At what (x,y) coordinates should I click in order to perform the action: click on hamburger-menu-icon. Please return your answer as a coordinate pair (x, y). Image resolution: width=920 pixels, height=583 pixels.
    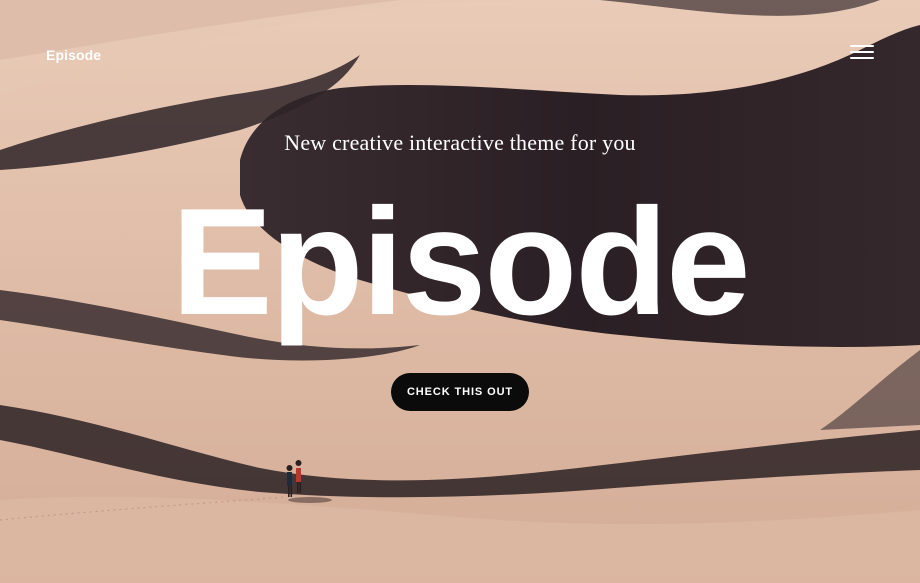
    Looking at the image, I should click on (862, 53).